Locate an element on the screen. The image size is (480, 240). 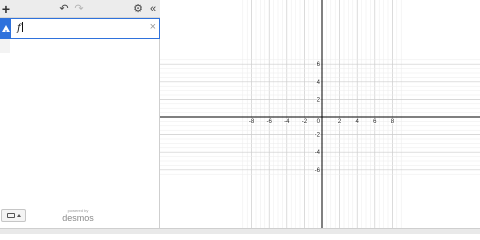
y-tick-label: 4 is located at coordinates (319, 83).